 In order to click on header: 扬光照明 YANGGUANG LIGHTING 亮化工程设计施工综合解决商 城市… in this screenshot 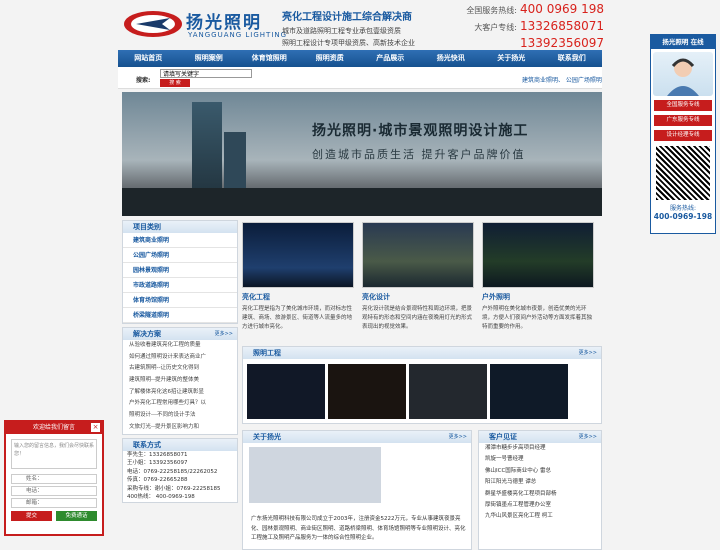, I will do `click(361, 26)`.